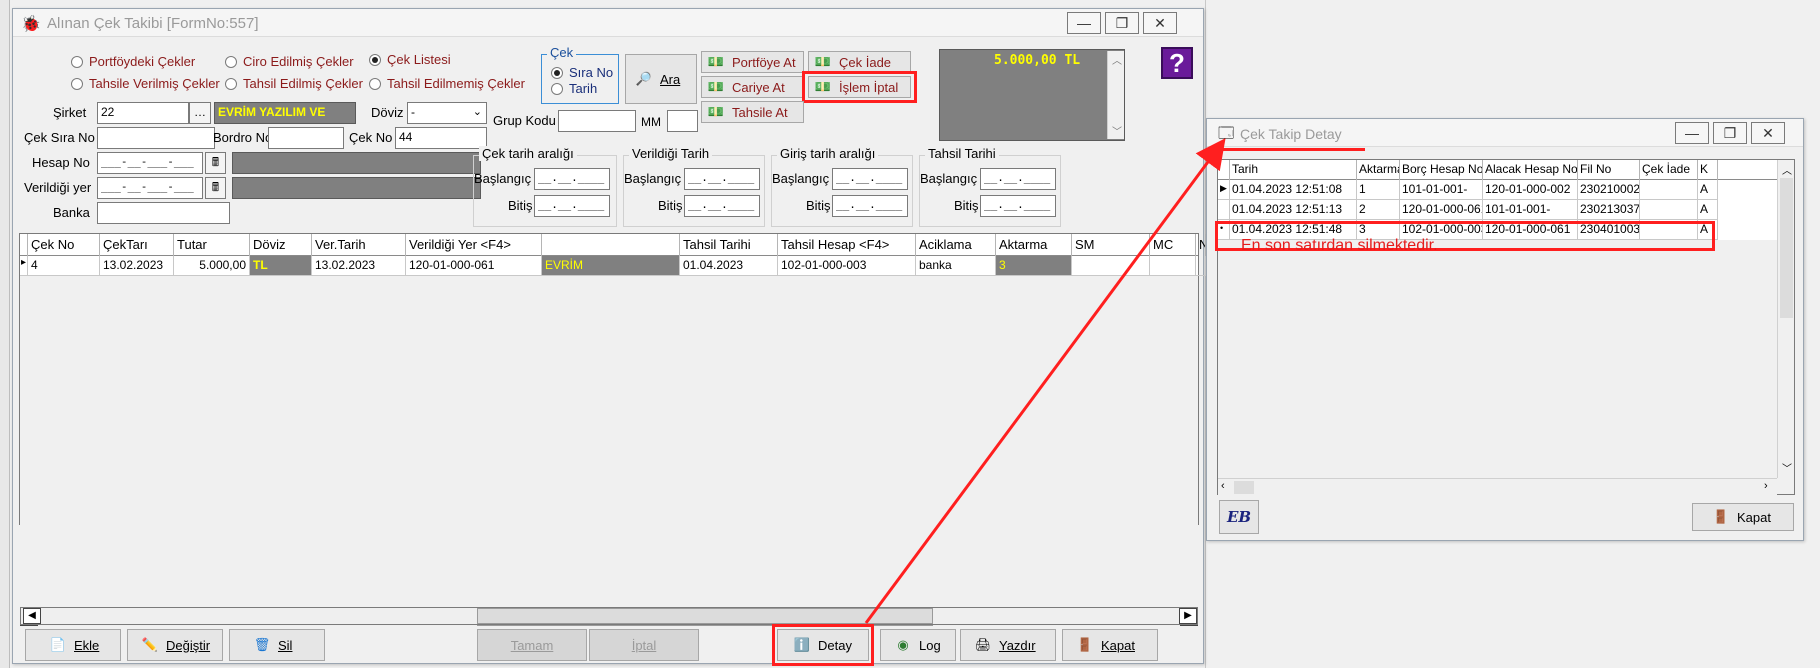  Describe the element at coordinates (1441, 170) in the screenshot. I see `detail-column-header: Borç Hesap No` at that location.